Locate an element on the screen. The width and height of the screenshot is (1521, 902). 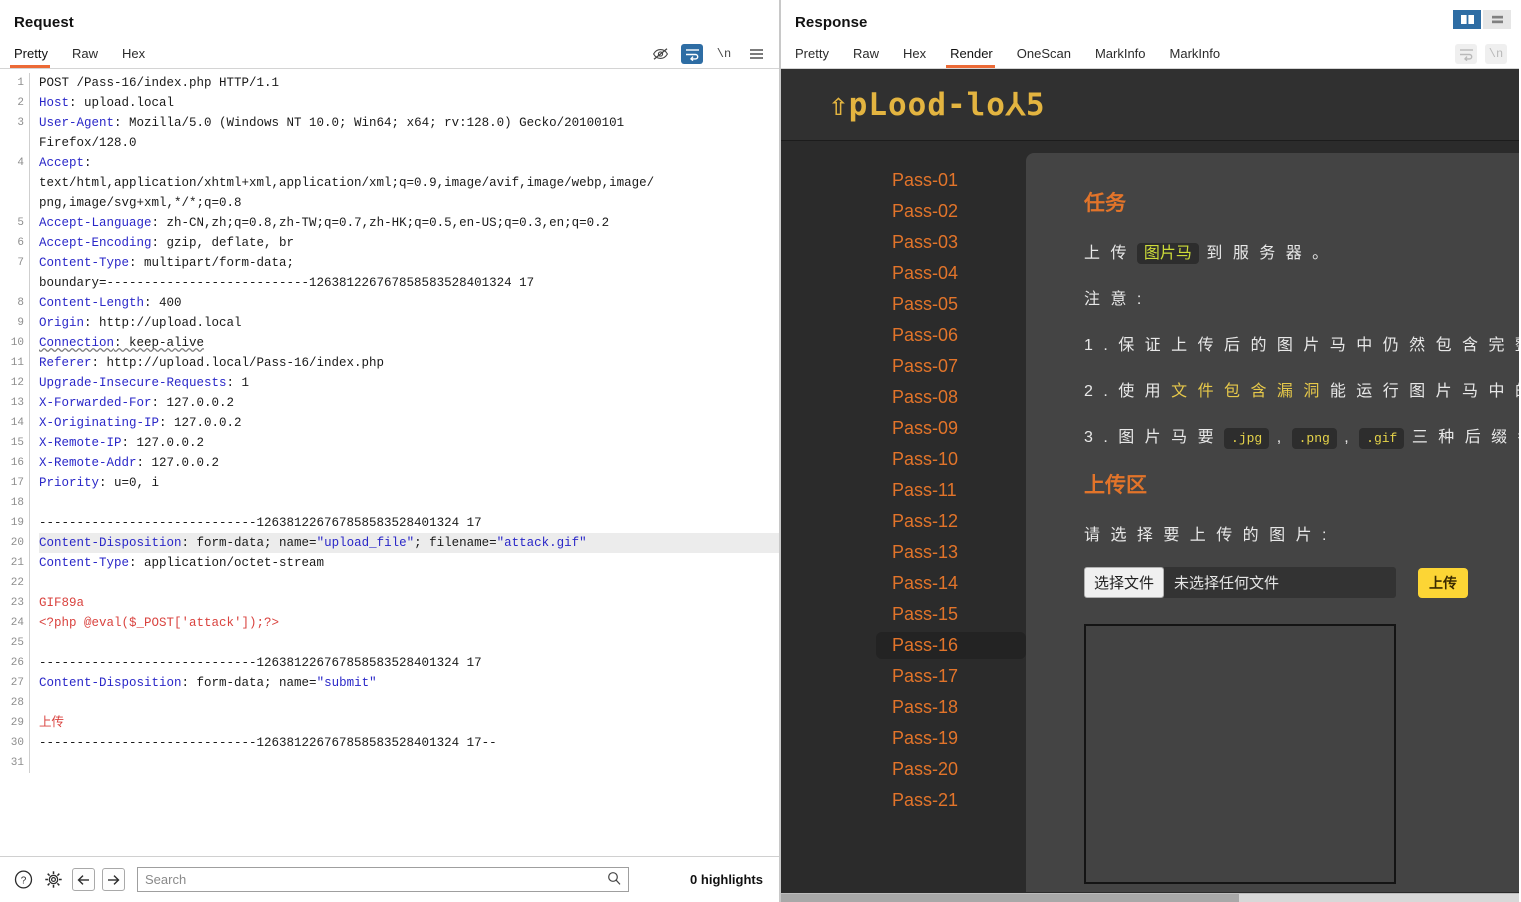
code-line: Upgrade-Insecure-Requests: 1 is located at coordinates (409, 383).